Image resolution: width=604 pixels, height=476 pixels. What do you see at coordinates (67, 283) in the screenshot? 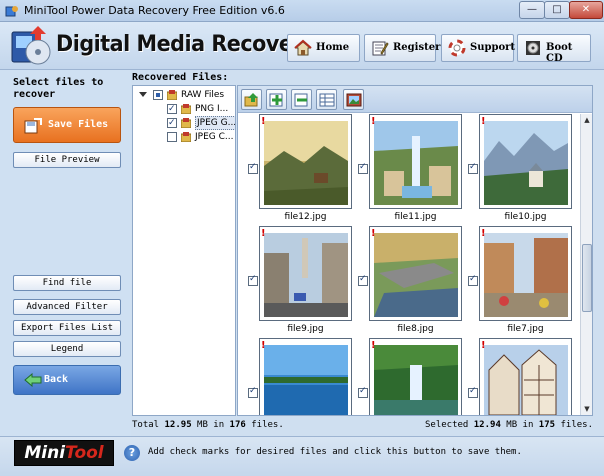
I see `find-file-button: Find file` at bounding box center [67, 283].